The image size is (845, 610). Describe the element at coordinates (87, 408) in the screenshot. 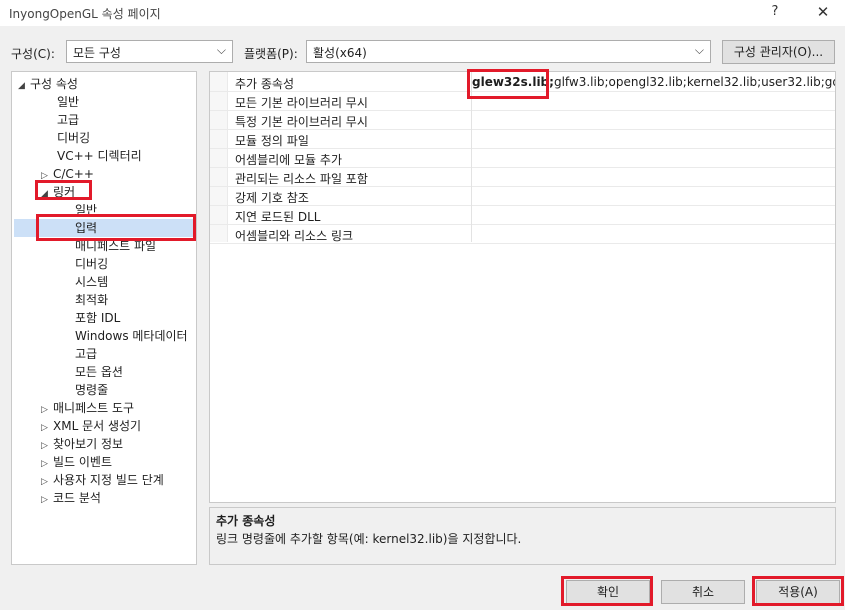

I see `tree-item-manifest-tool: ▷ 매니페스트 도구` at that location.